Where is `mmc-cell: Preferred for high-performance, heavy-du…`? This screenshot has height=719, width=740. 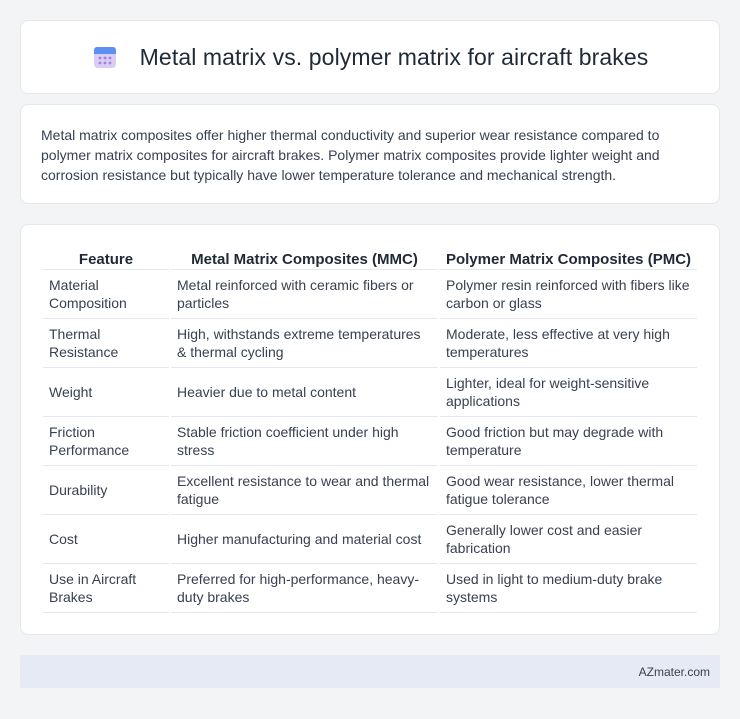 mmc-cell: Preferred for high-performance, heavy-du… is located at coordinates (304, 588).